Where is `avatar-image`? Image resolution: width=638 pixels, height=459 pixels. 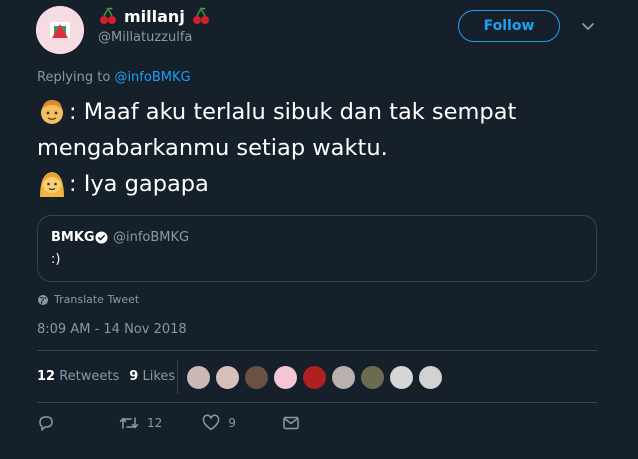
avatar-image is located at coordinates (60, 30).